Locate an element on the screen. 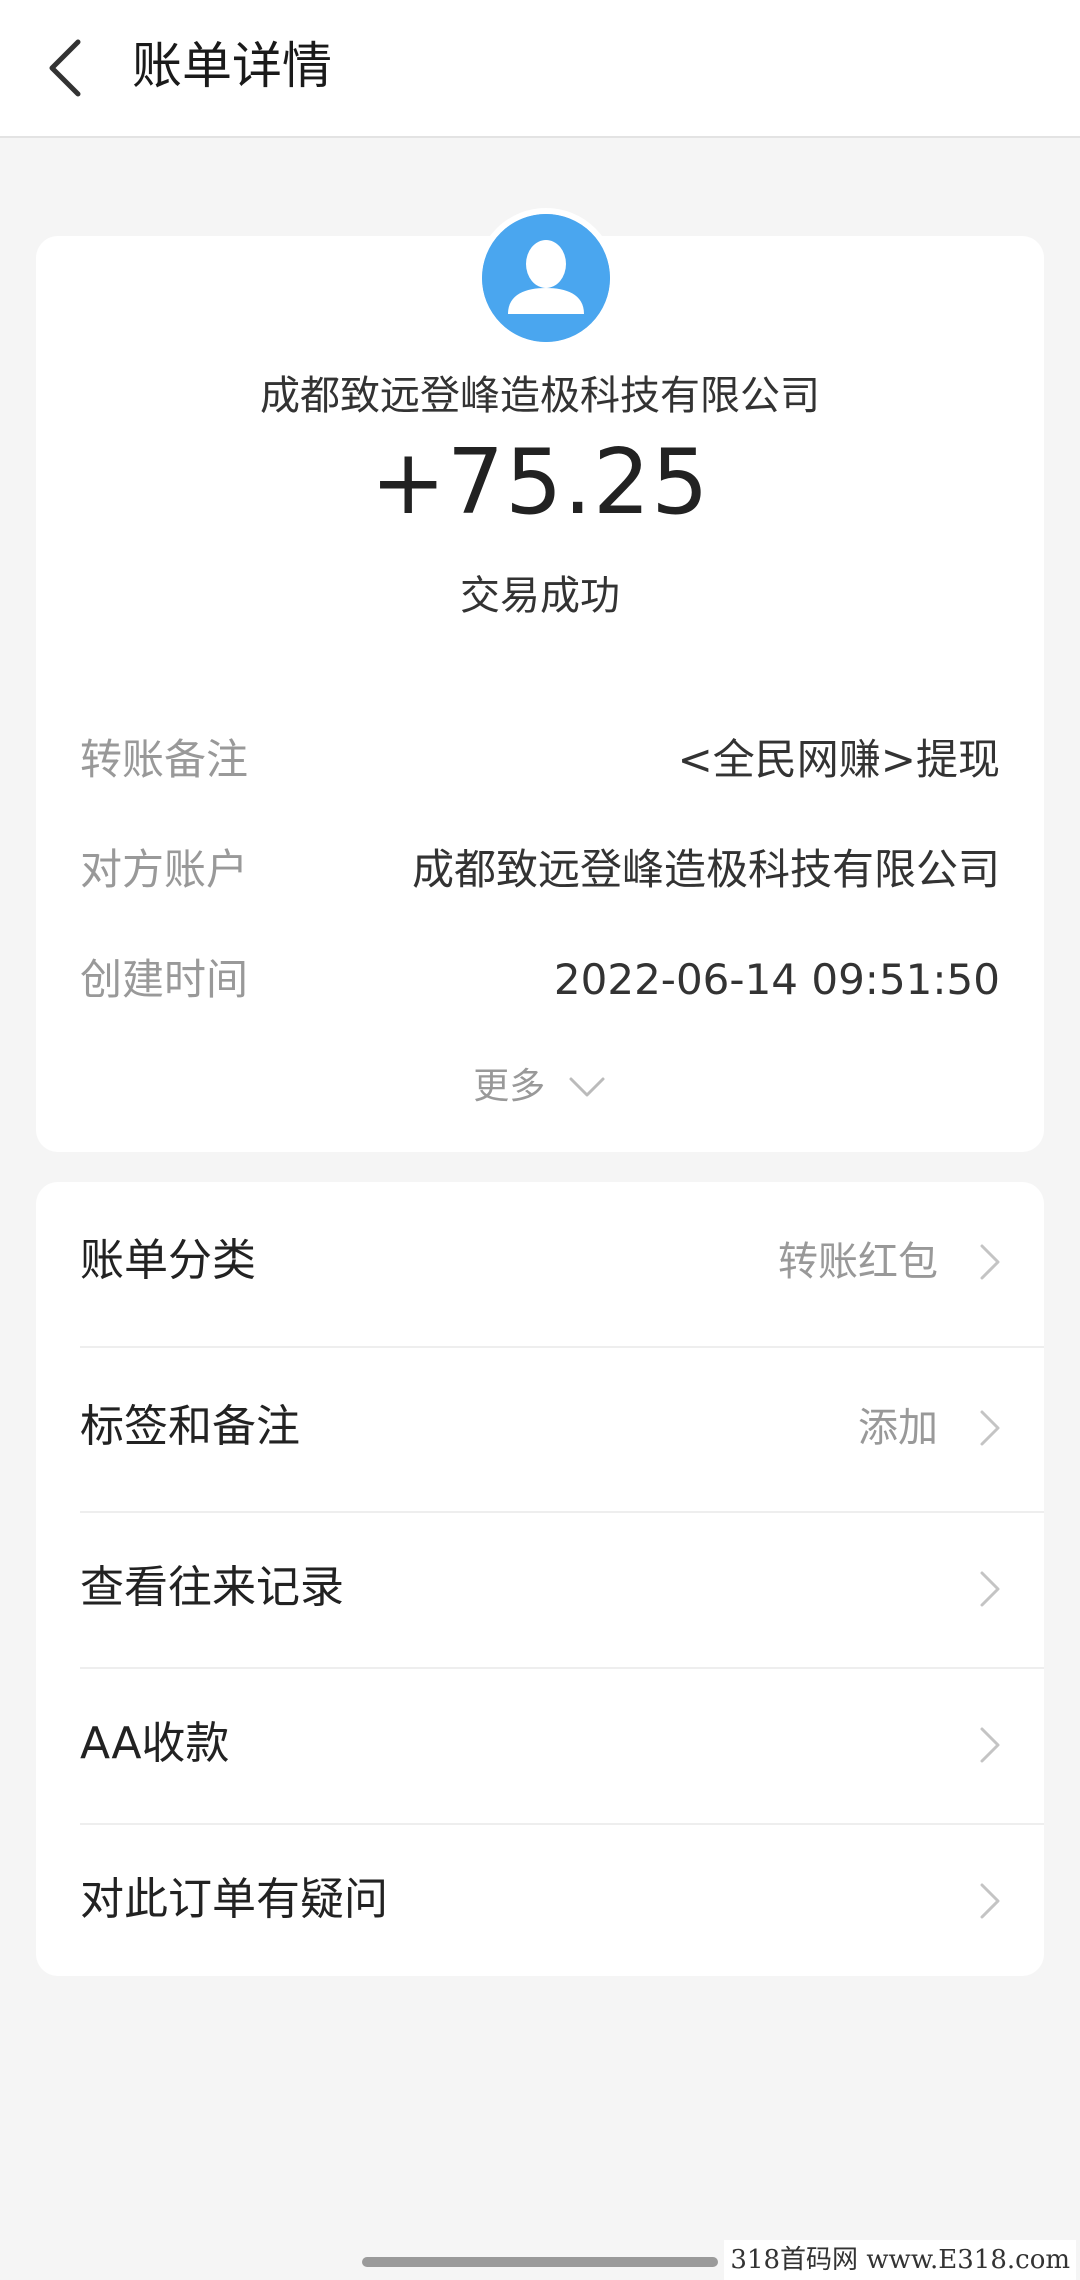 This screenshot has height=2280, width=1080. transaction-amount: +75.25 is located at coordinates (540, 482).